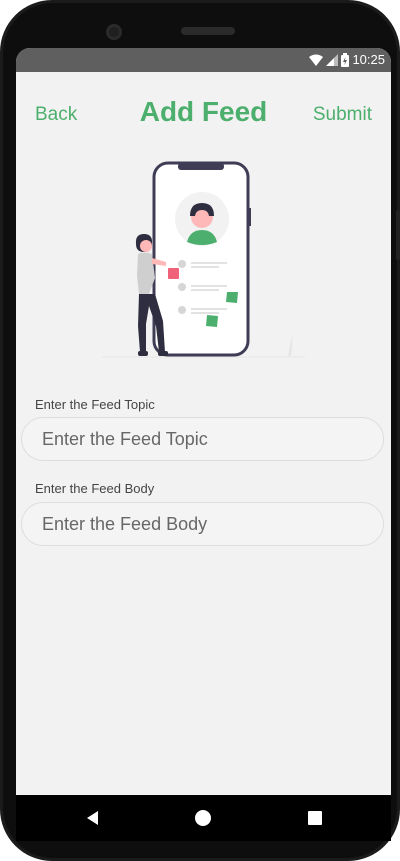 Image resolution: width=400 pixels, height=861 pixels. I want to click on wifi-icon, so click(316, 60).